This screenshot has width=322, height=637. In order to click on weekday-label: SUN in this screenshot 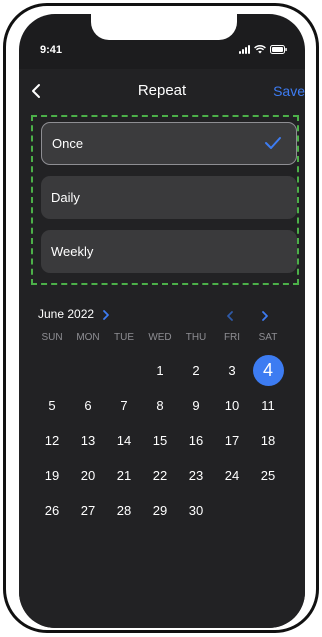, I will do `click(52, 337)`.